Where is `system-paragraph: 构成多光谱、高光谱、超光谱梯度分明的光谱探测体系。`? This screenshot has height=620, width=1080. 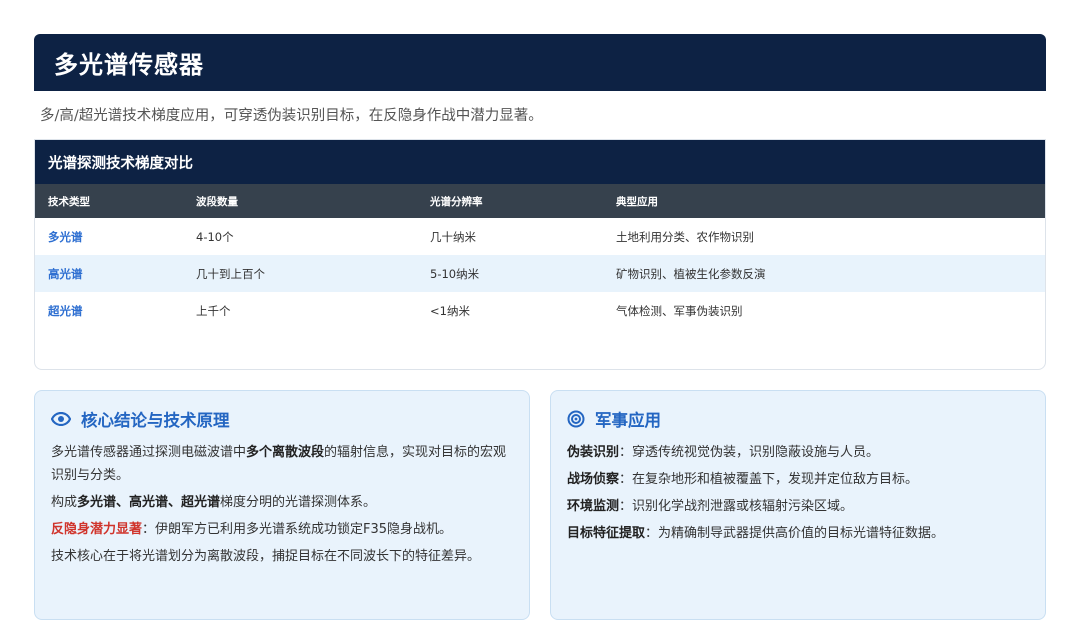
system-paragraph: 构成多光谱、高光谱、超光谱梯度分明的光谱探测体系。 is located at coordinates (282, 502).